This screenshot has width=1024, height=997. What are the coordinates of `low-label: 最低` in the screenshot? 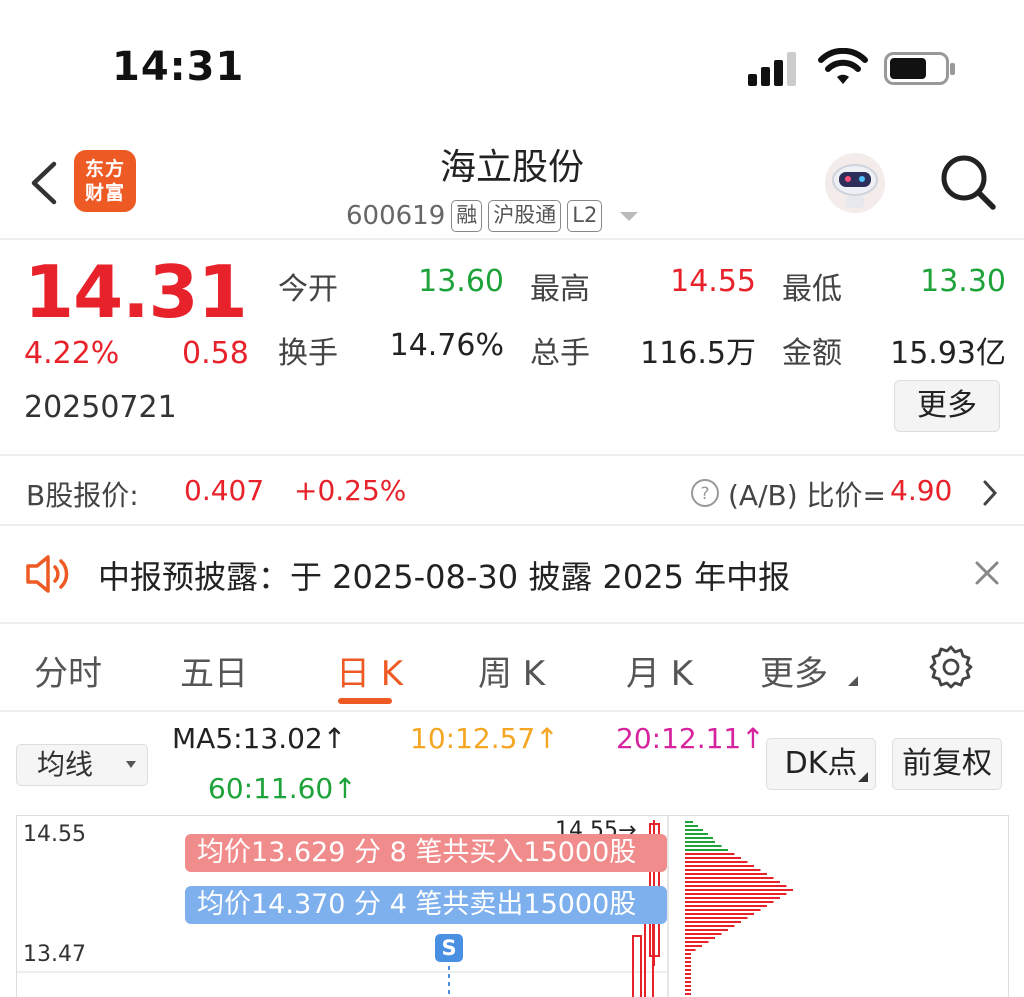 It's located at (812, 289).